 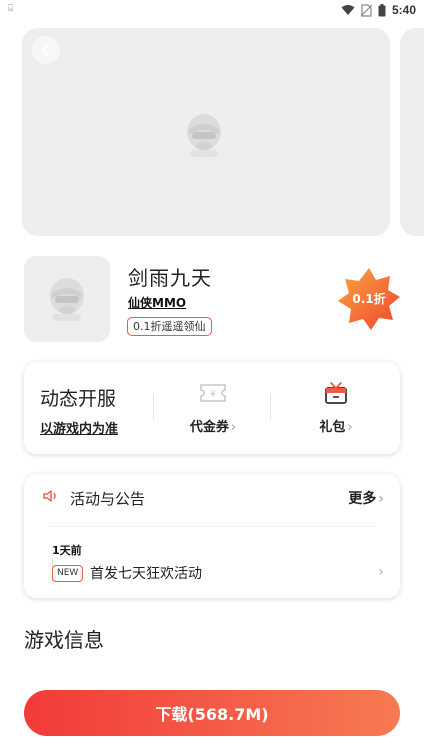 I want to click on game-genre-tag: 仙侠MMO, so click(x=157, y=303).